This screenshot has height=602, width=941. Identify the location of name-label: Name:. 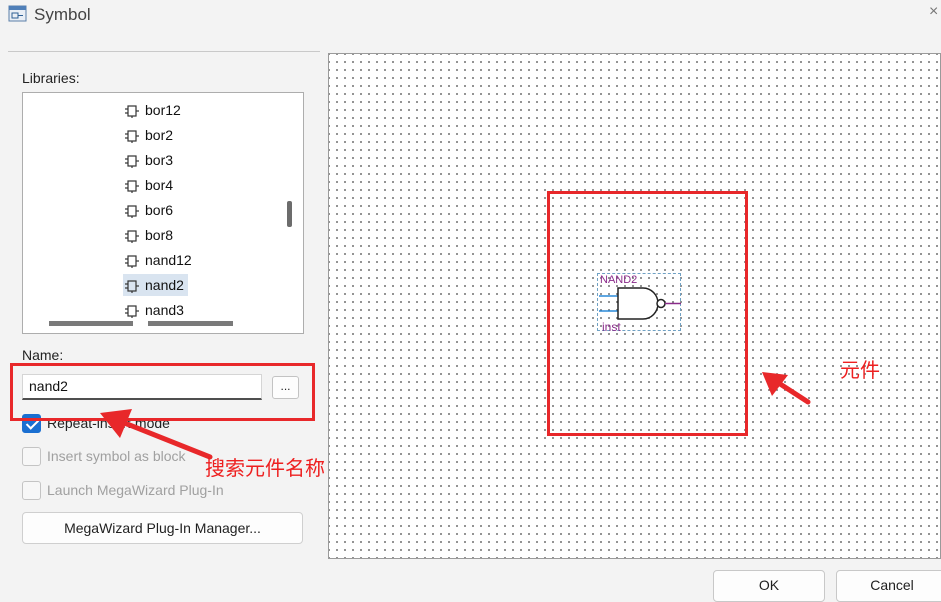
(43, 355).